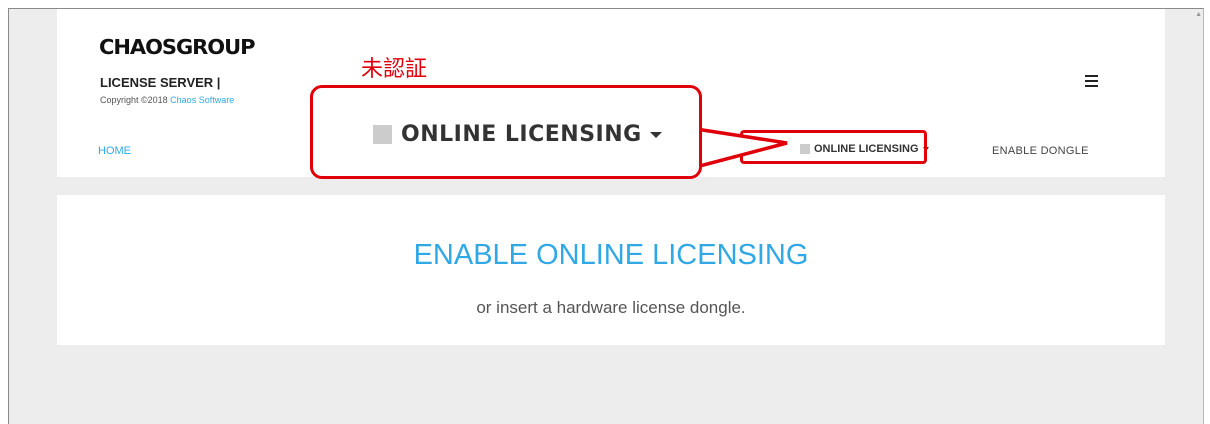 This screenshot has height=424, width=1210. Describe the element at coordinates (521, 134) in the screenshot. I see `callout-zoomed-label: ONLINE LICENSING` at that location.